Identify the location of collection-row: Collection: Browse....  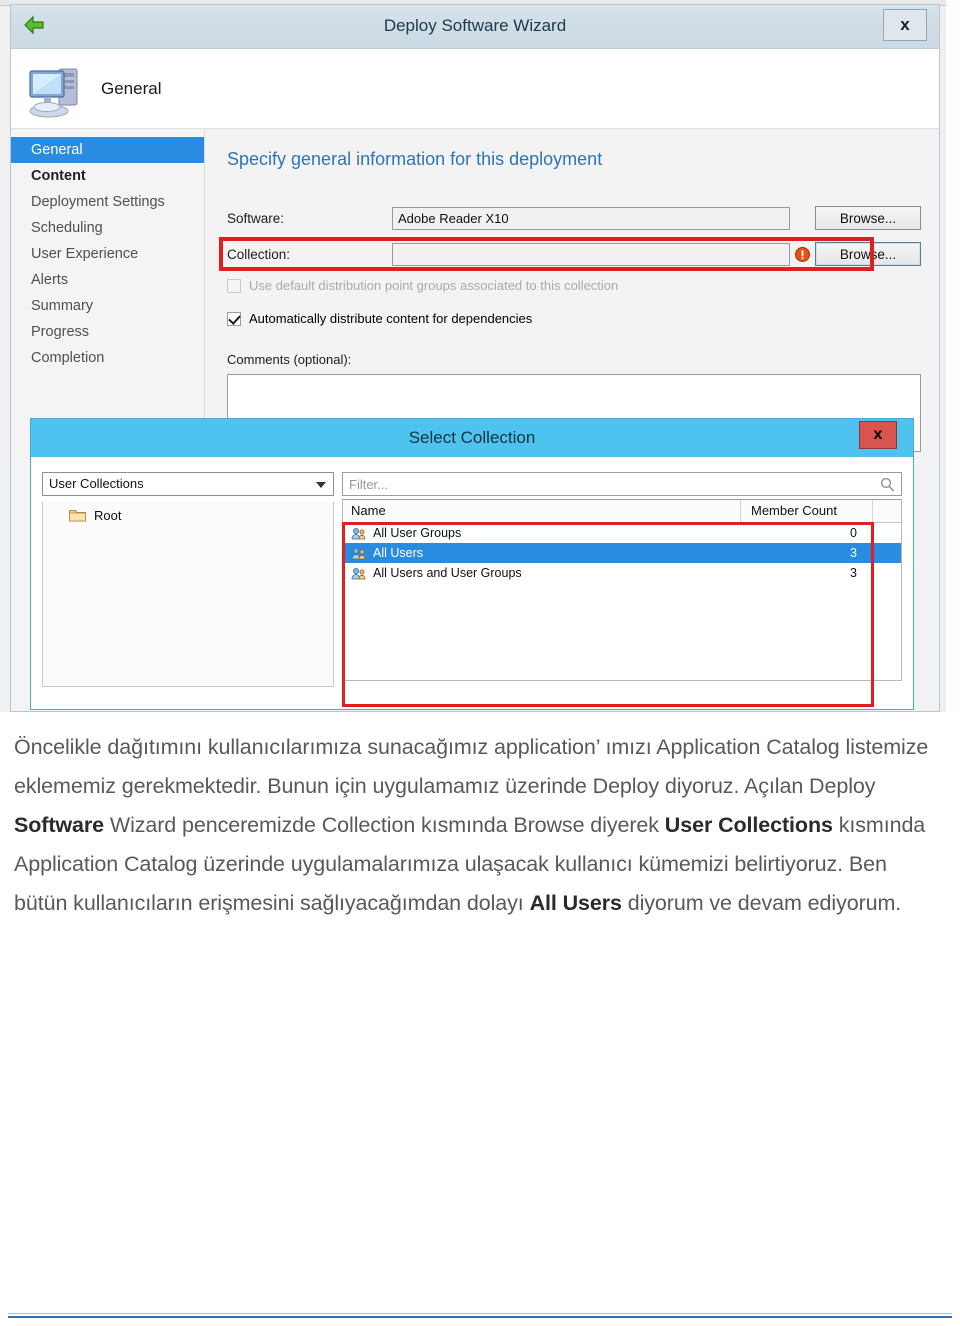
(574, 254).